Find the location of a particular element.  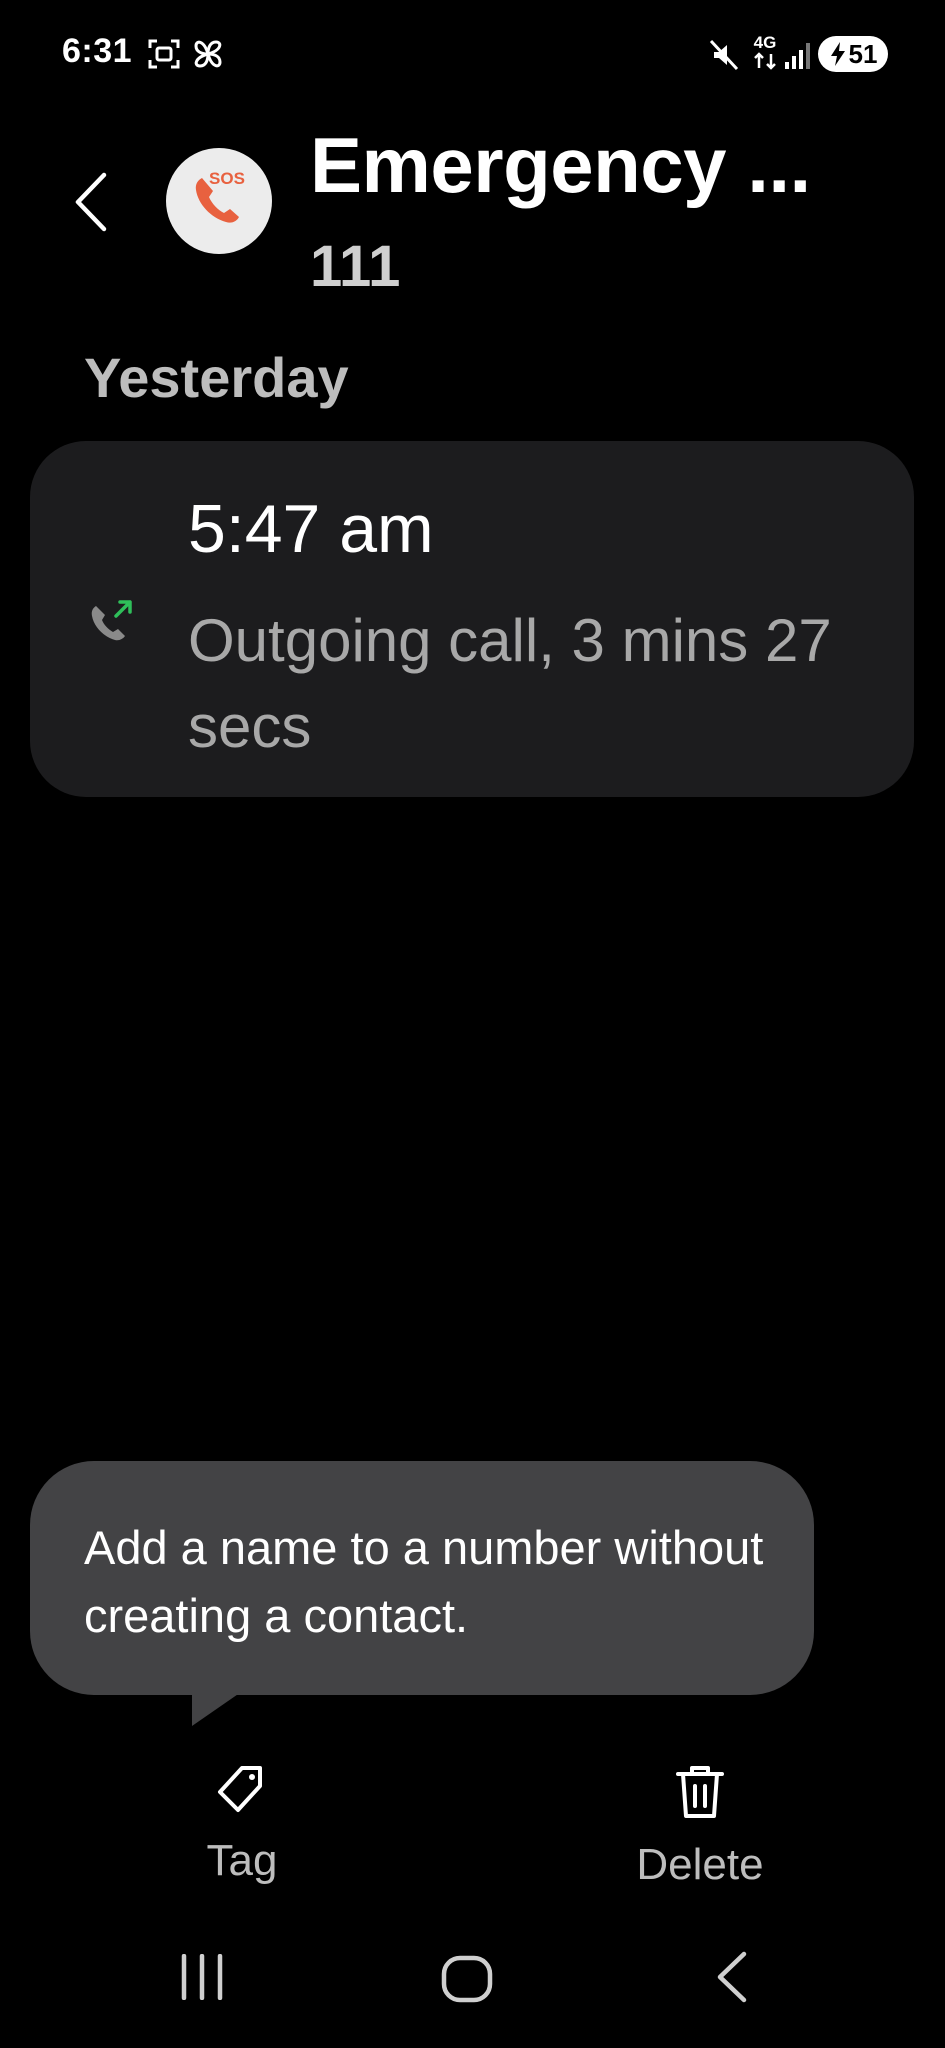

tag-icon is located at coordinates (240, 1789).